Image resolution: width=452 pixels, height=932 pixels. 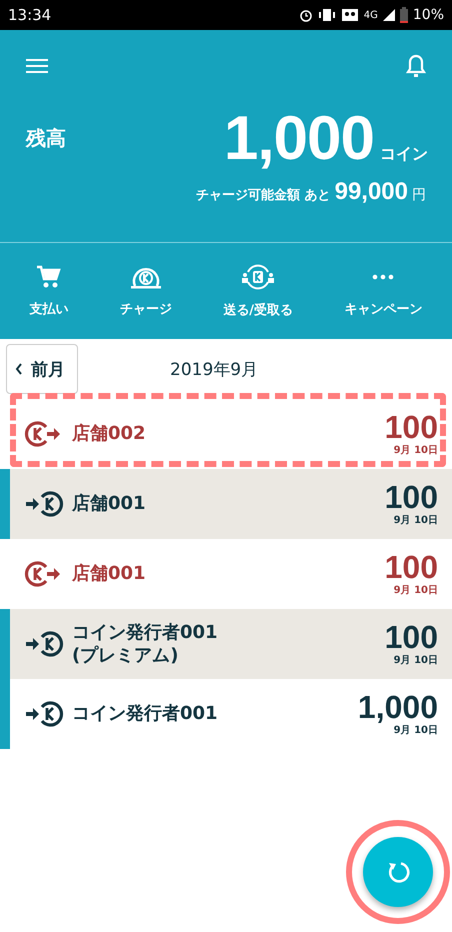 What do you see at coordinates (383, 277) in the screenshot?
I see `more-icon` at bounding box center [383, 277].